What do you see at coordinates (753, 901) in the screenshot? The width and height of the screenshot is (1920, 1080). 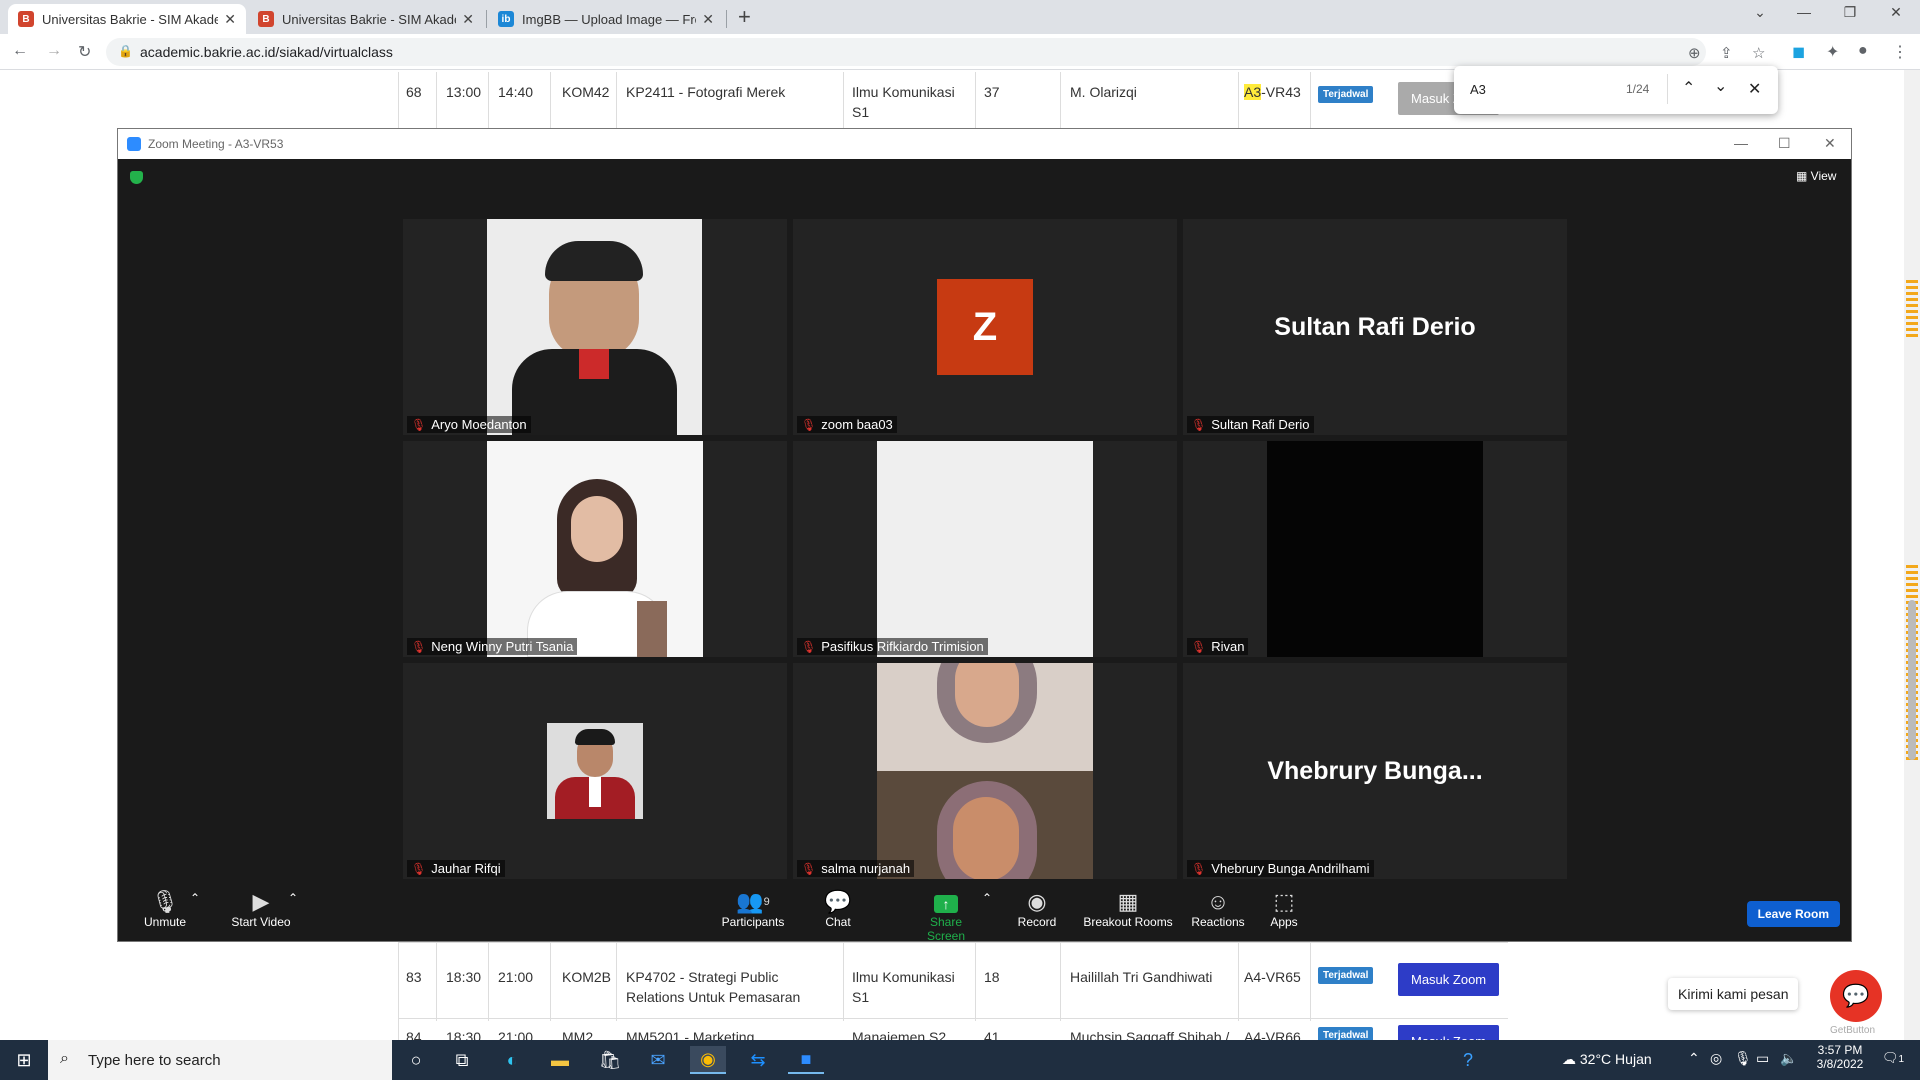 I see `participants-icon: 👥9` at bounding box center [753, 901].